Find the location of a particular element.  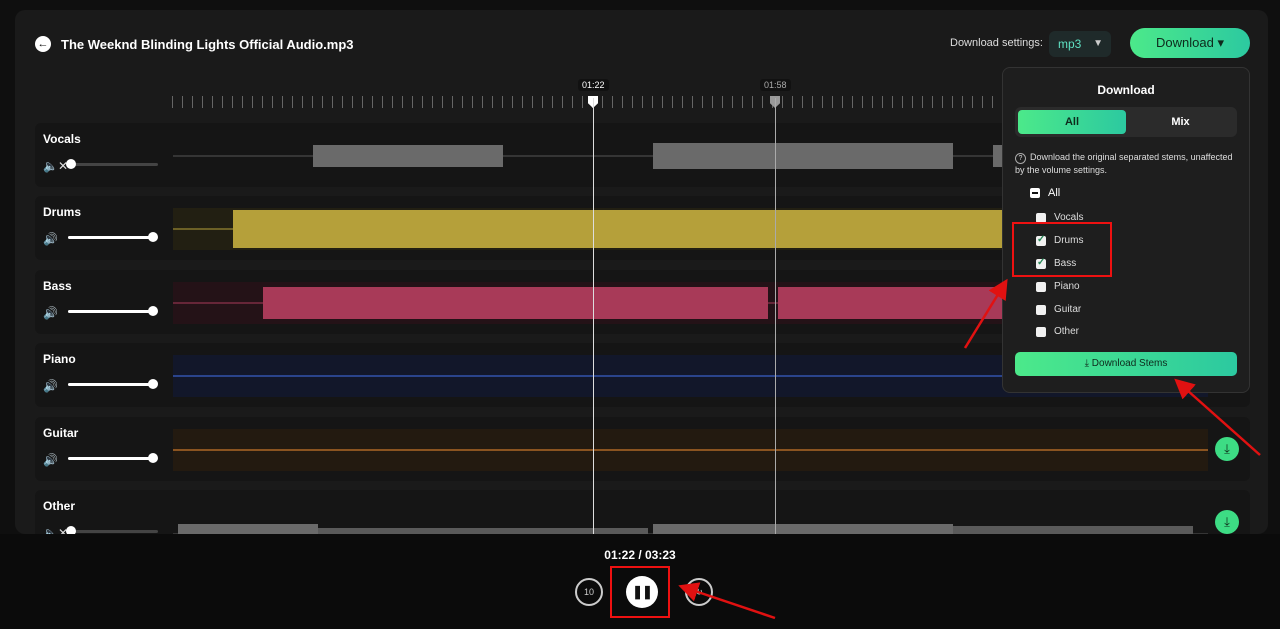

track-name: Other is located at coordinates (59, 506).